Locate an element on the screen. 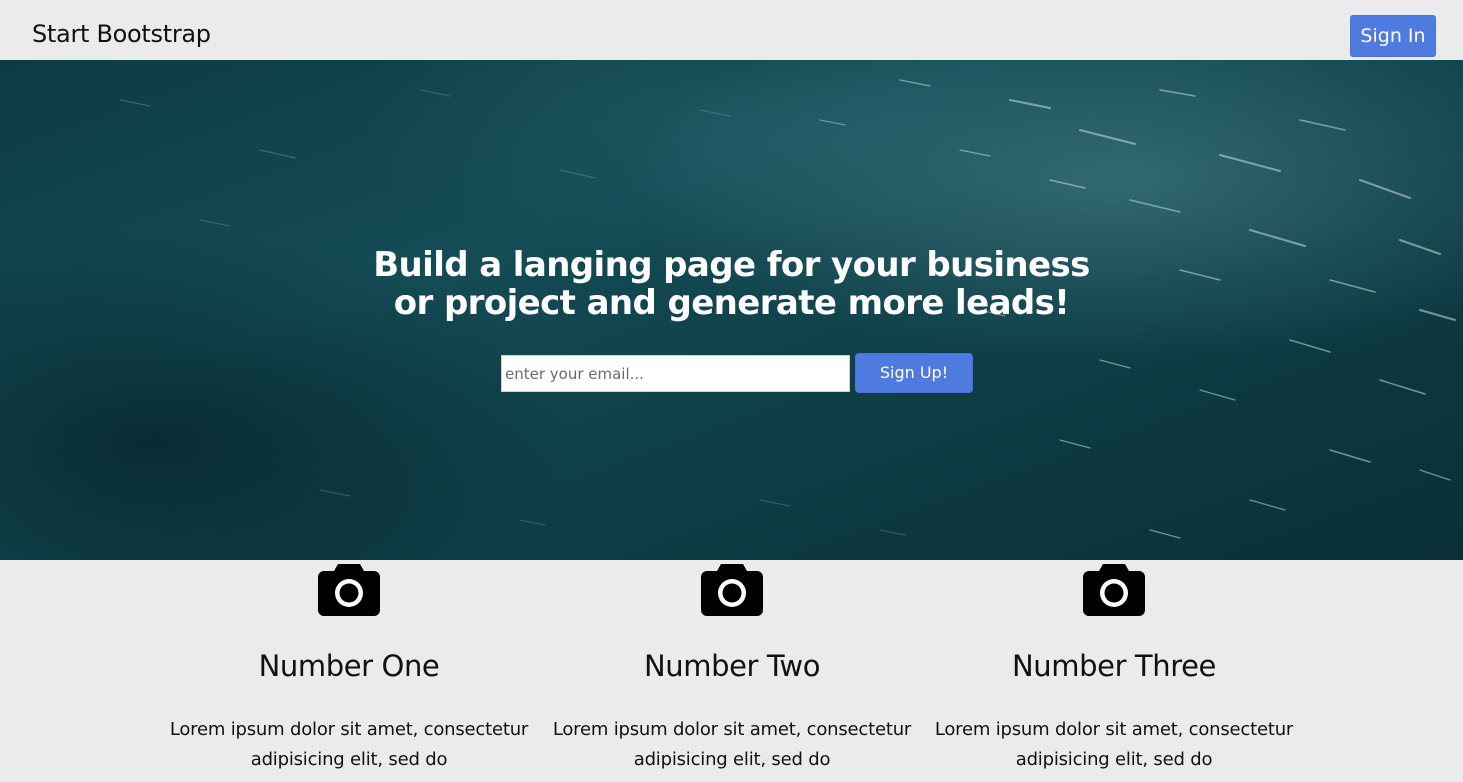 The width and height of the screenshot is (1463, 782). email-input is located at coordinates (675, 373).